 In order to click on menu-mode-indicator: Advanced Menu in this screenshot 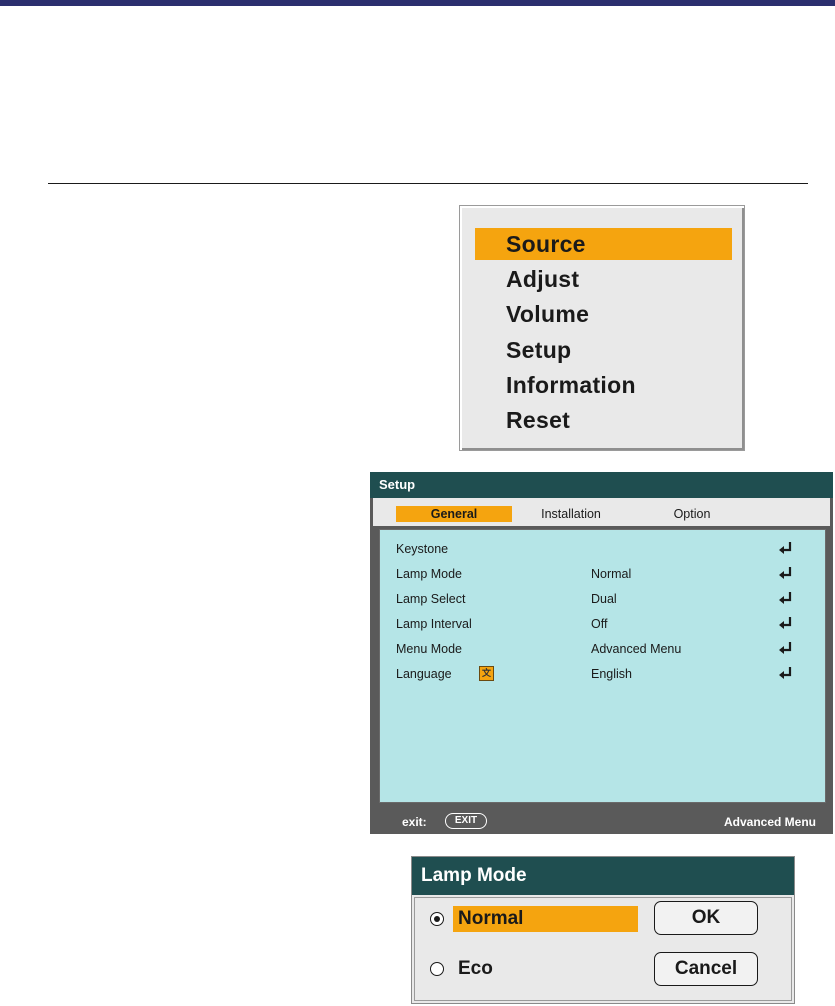, I will do `click(769, 822)`.